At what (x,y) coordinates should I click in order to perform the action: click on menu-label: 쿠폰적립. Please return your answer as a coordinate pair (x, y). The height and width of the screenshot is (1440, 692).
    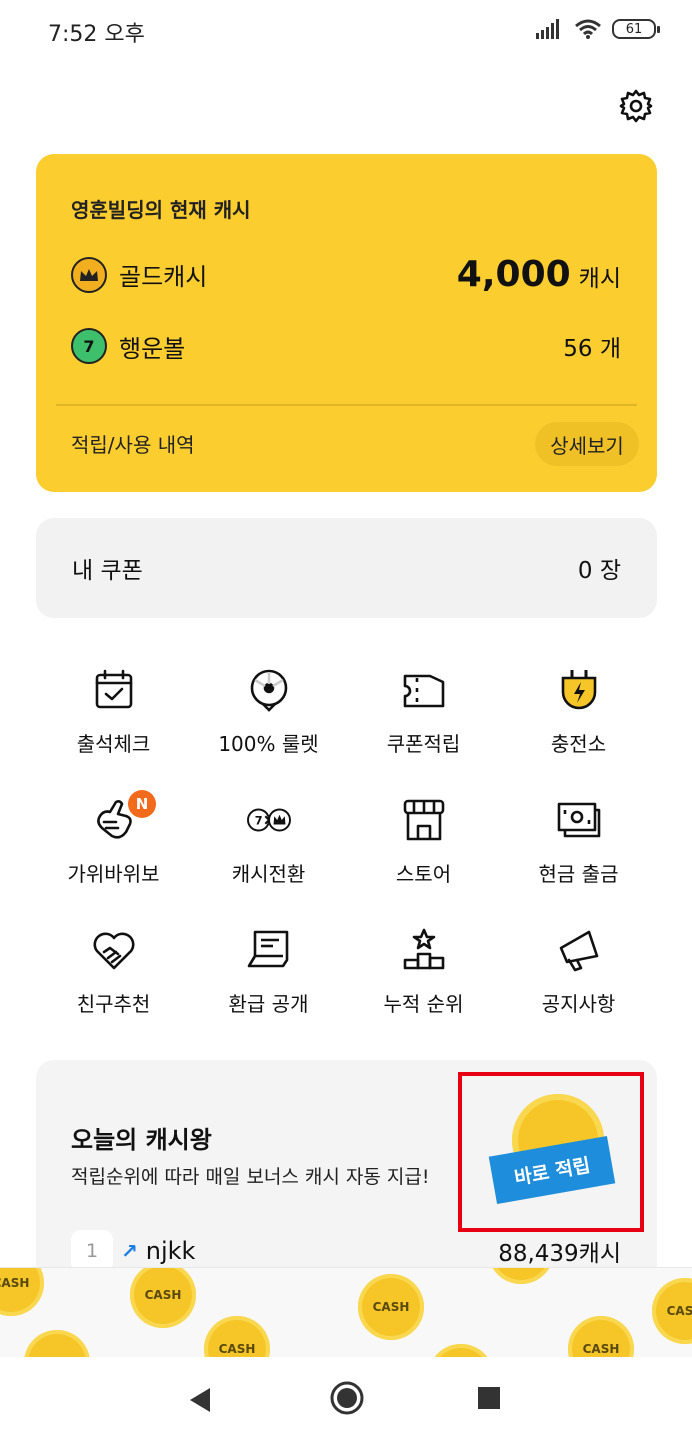
    Looking at the image, I should click on (423, 744).